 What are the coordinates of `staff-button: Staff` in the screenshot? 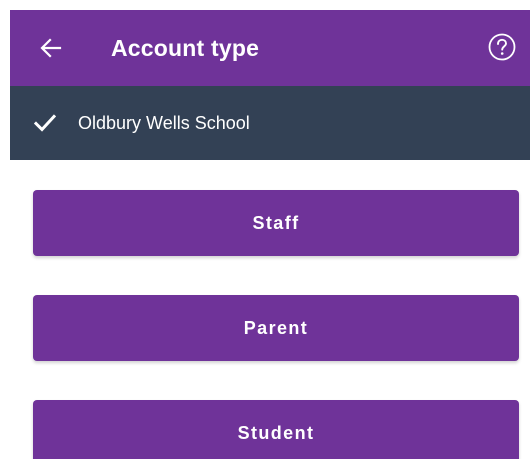 It's located at (276, 223).